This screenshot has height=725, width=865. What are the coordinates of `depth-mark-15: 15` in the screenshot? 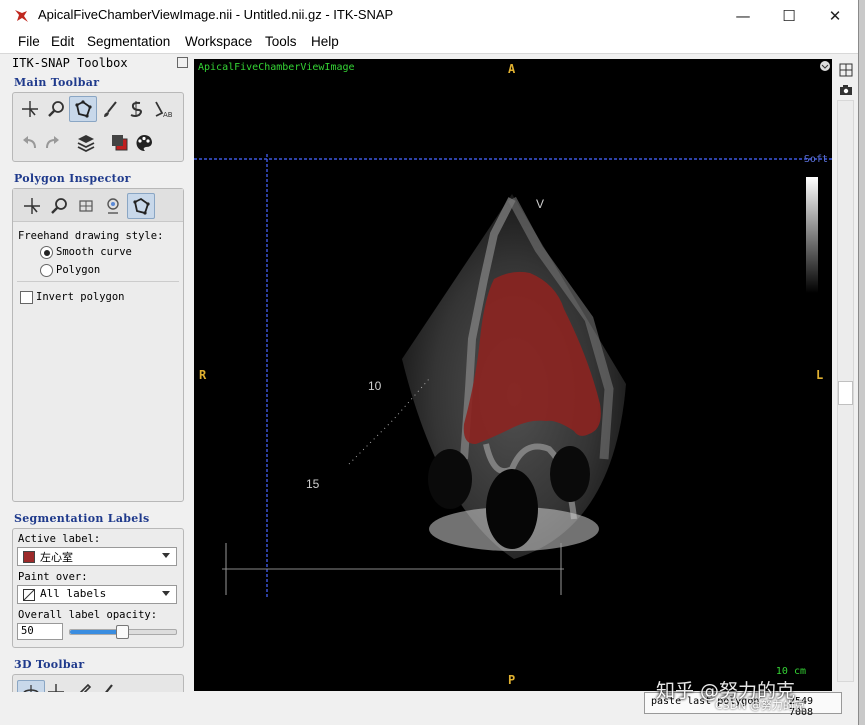 It's located at (313, 484).